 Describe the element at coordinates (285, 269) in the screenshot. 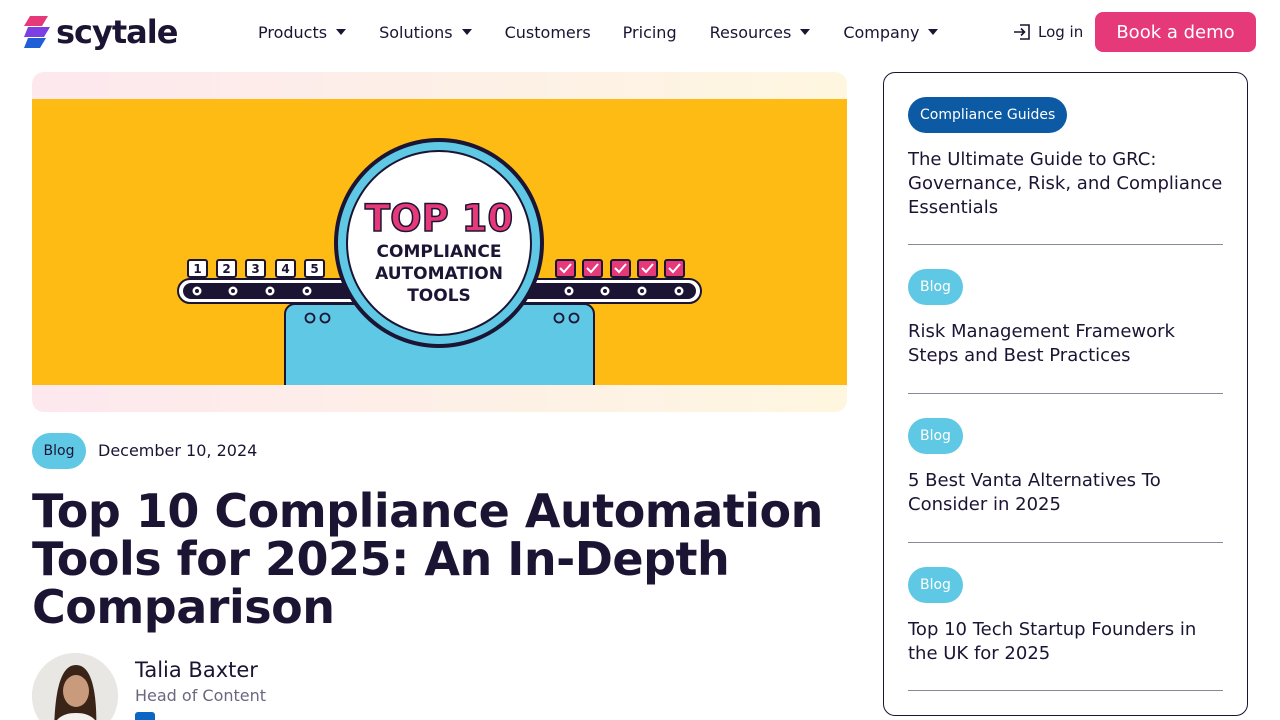

I see `hero-number-4: 4` at that location.